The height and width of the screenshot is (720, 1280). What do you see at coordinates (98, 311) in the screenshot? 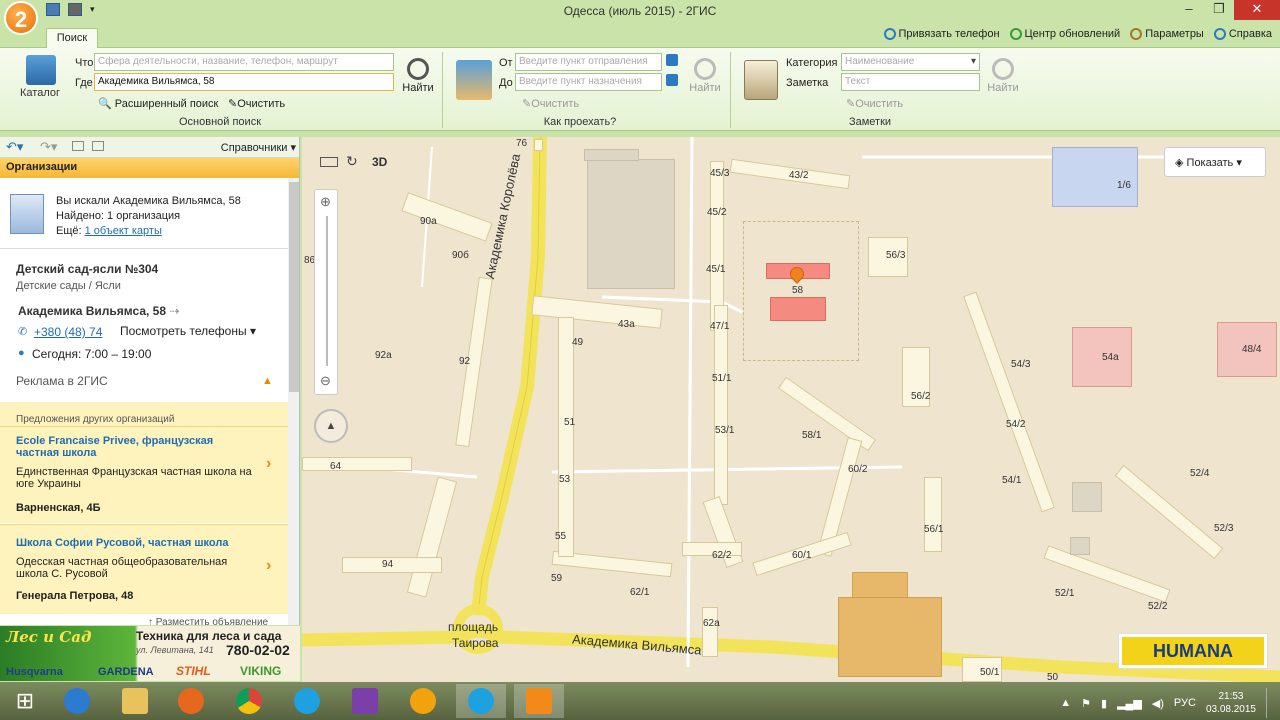
I see `org-address: Академика Вильямса, 58 ⇢` at bounding box center [98, 311].